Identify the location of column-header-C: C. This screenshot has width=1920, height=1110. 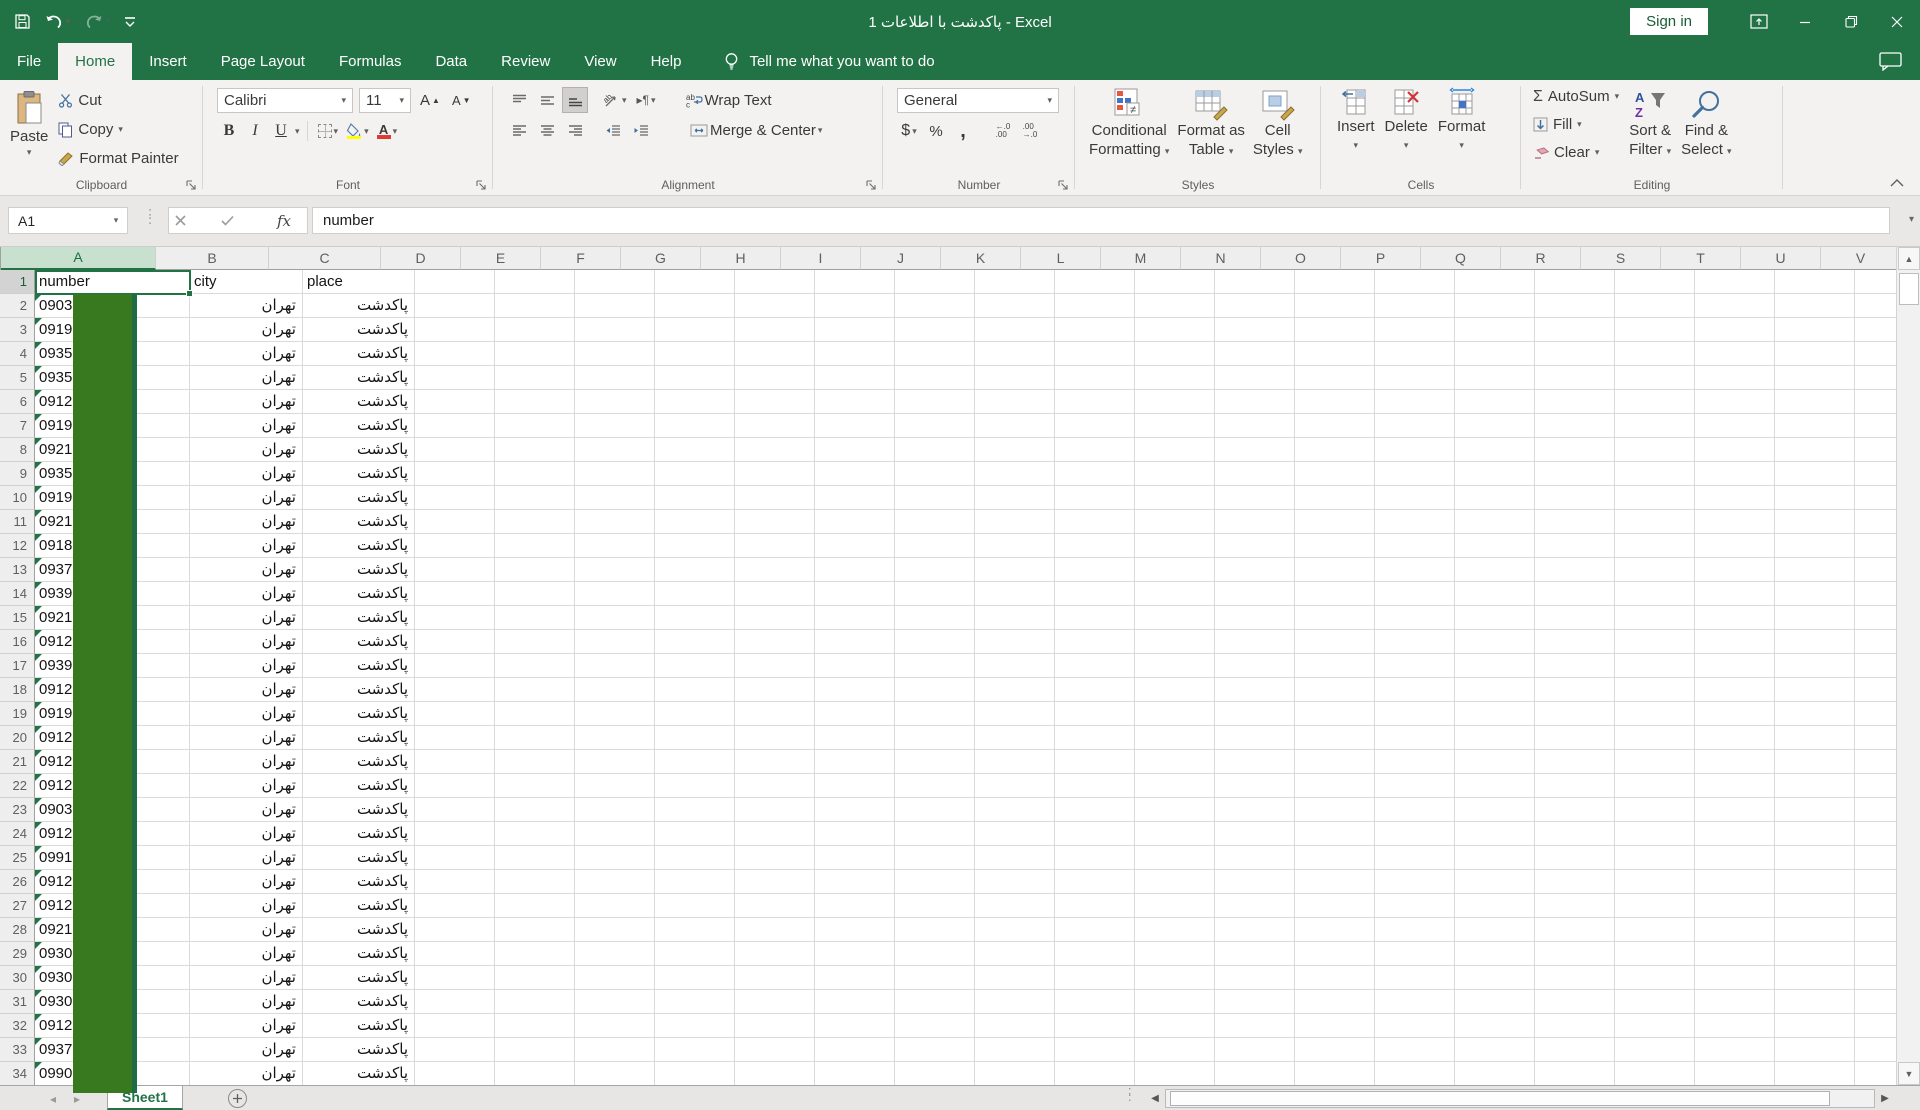
(325, 258).